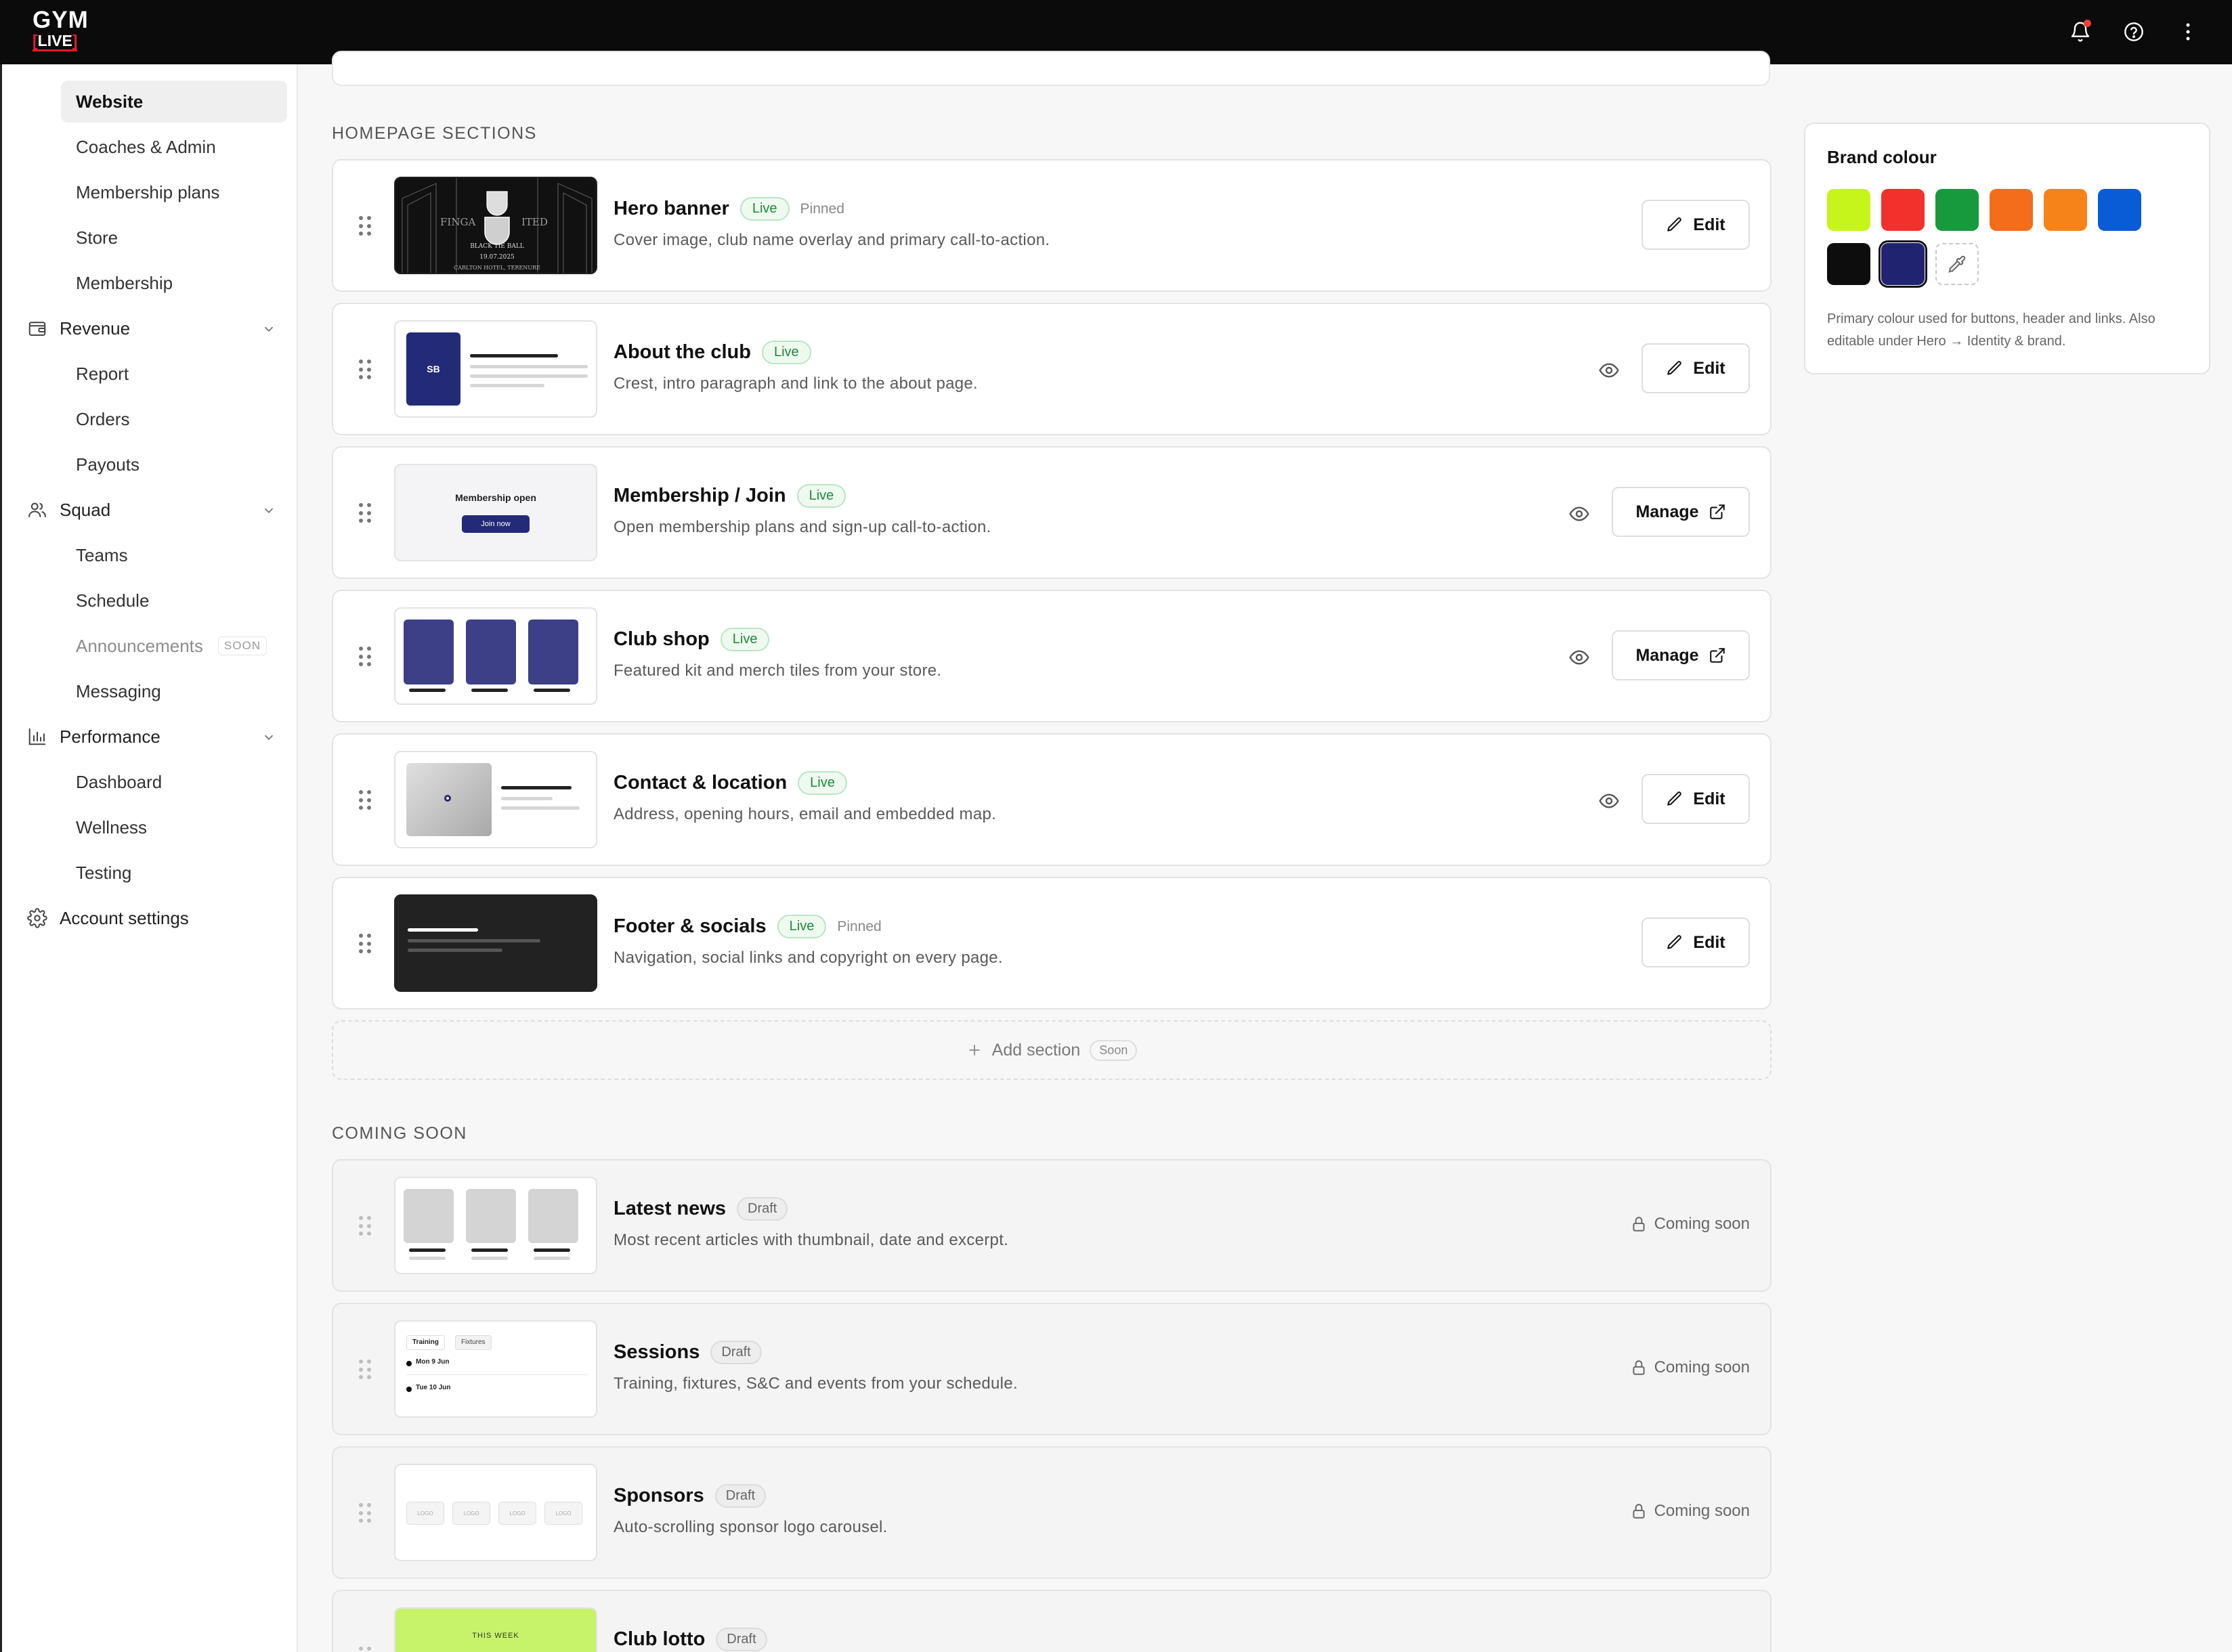  I want to click on colour-swatch-navy-selected, so click(1903, 264).